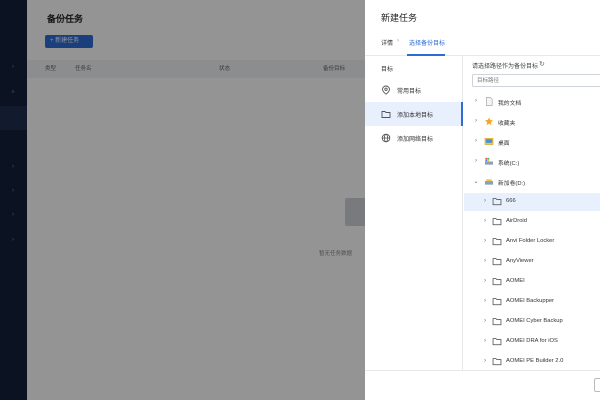 The image size is (600, 400). I want to click on step-tabs: 详情 › 选择备份目标, so click(482, 45).